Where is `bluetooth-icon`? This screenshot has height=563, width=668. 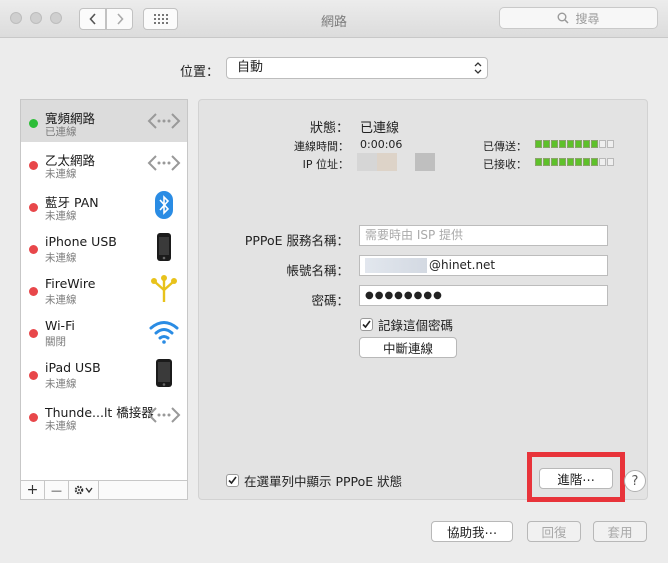 bluetooth-icon is located at coordinates (164, 205).